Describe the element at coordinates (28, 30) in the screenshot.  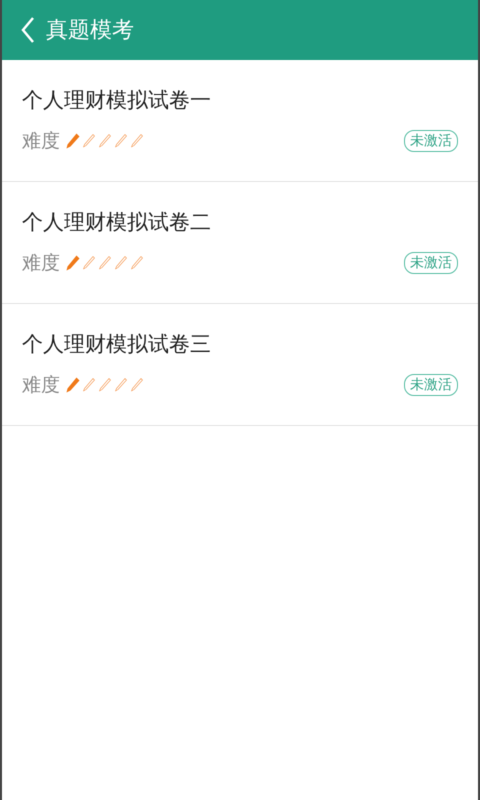
I see `back-icon` at that location.